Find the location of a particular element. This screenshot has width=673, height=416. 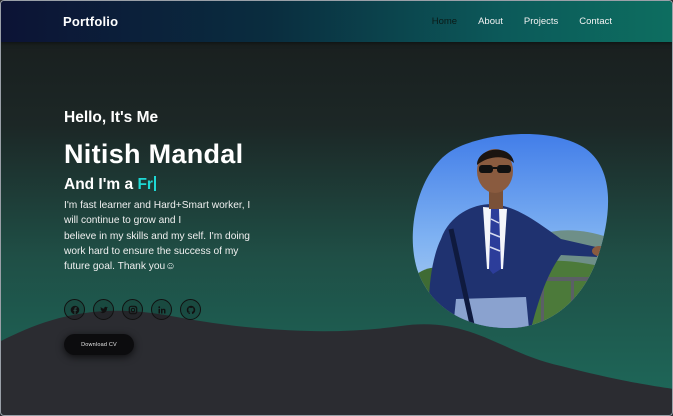

social-links is located at coordinates (132, 309).